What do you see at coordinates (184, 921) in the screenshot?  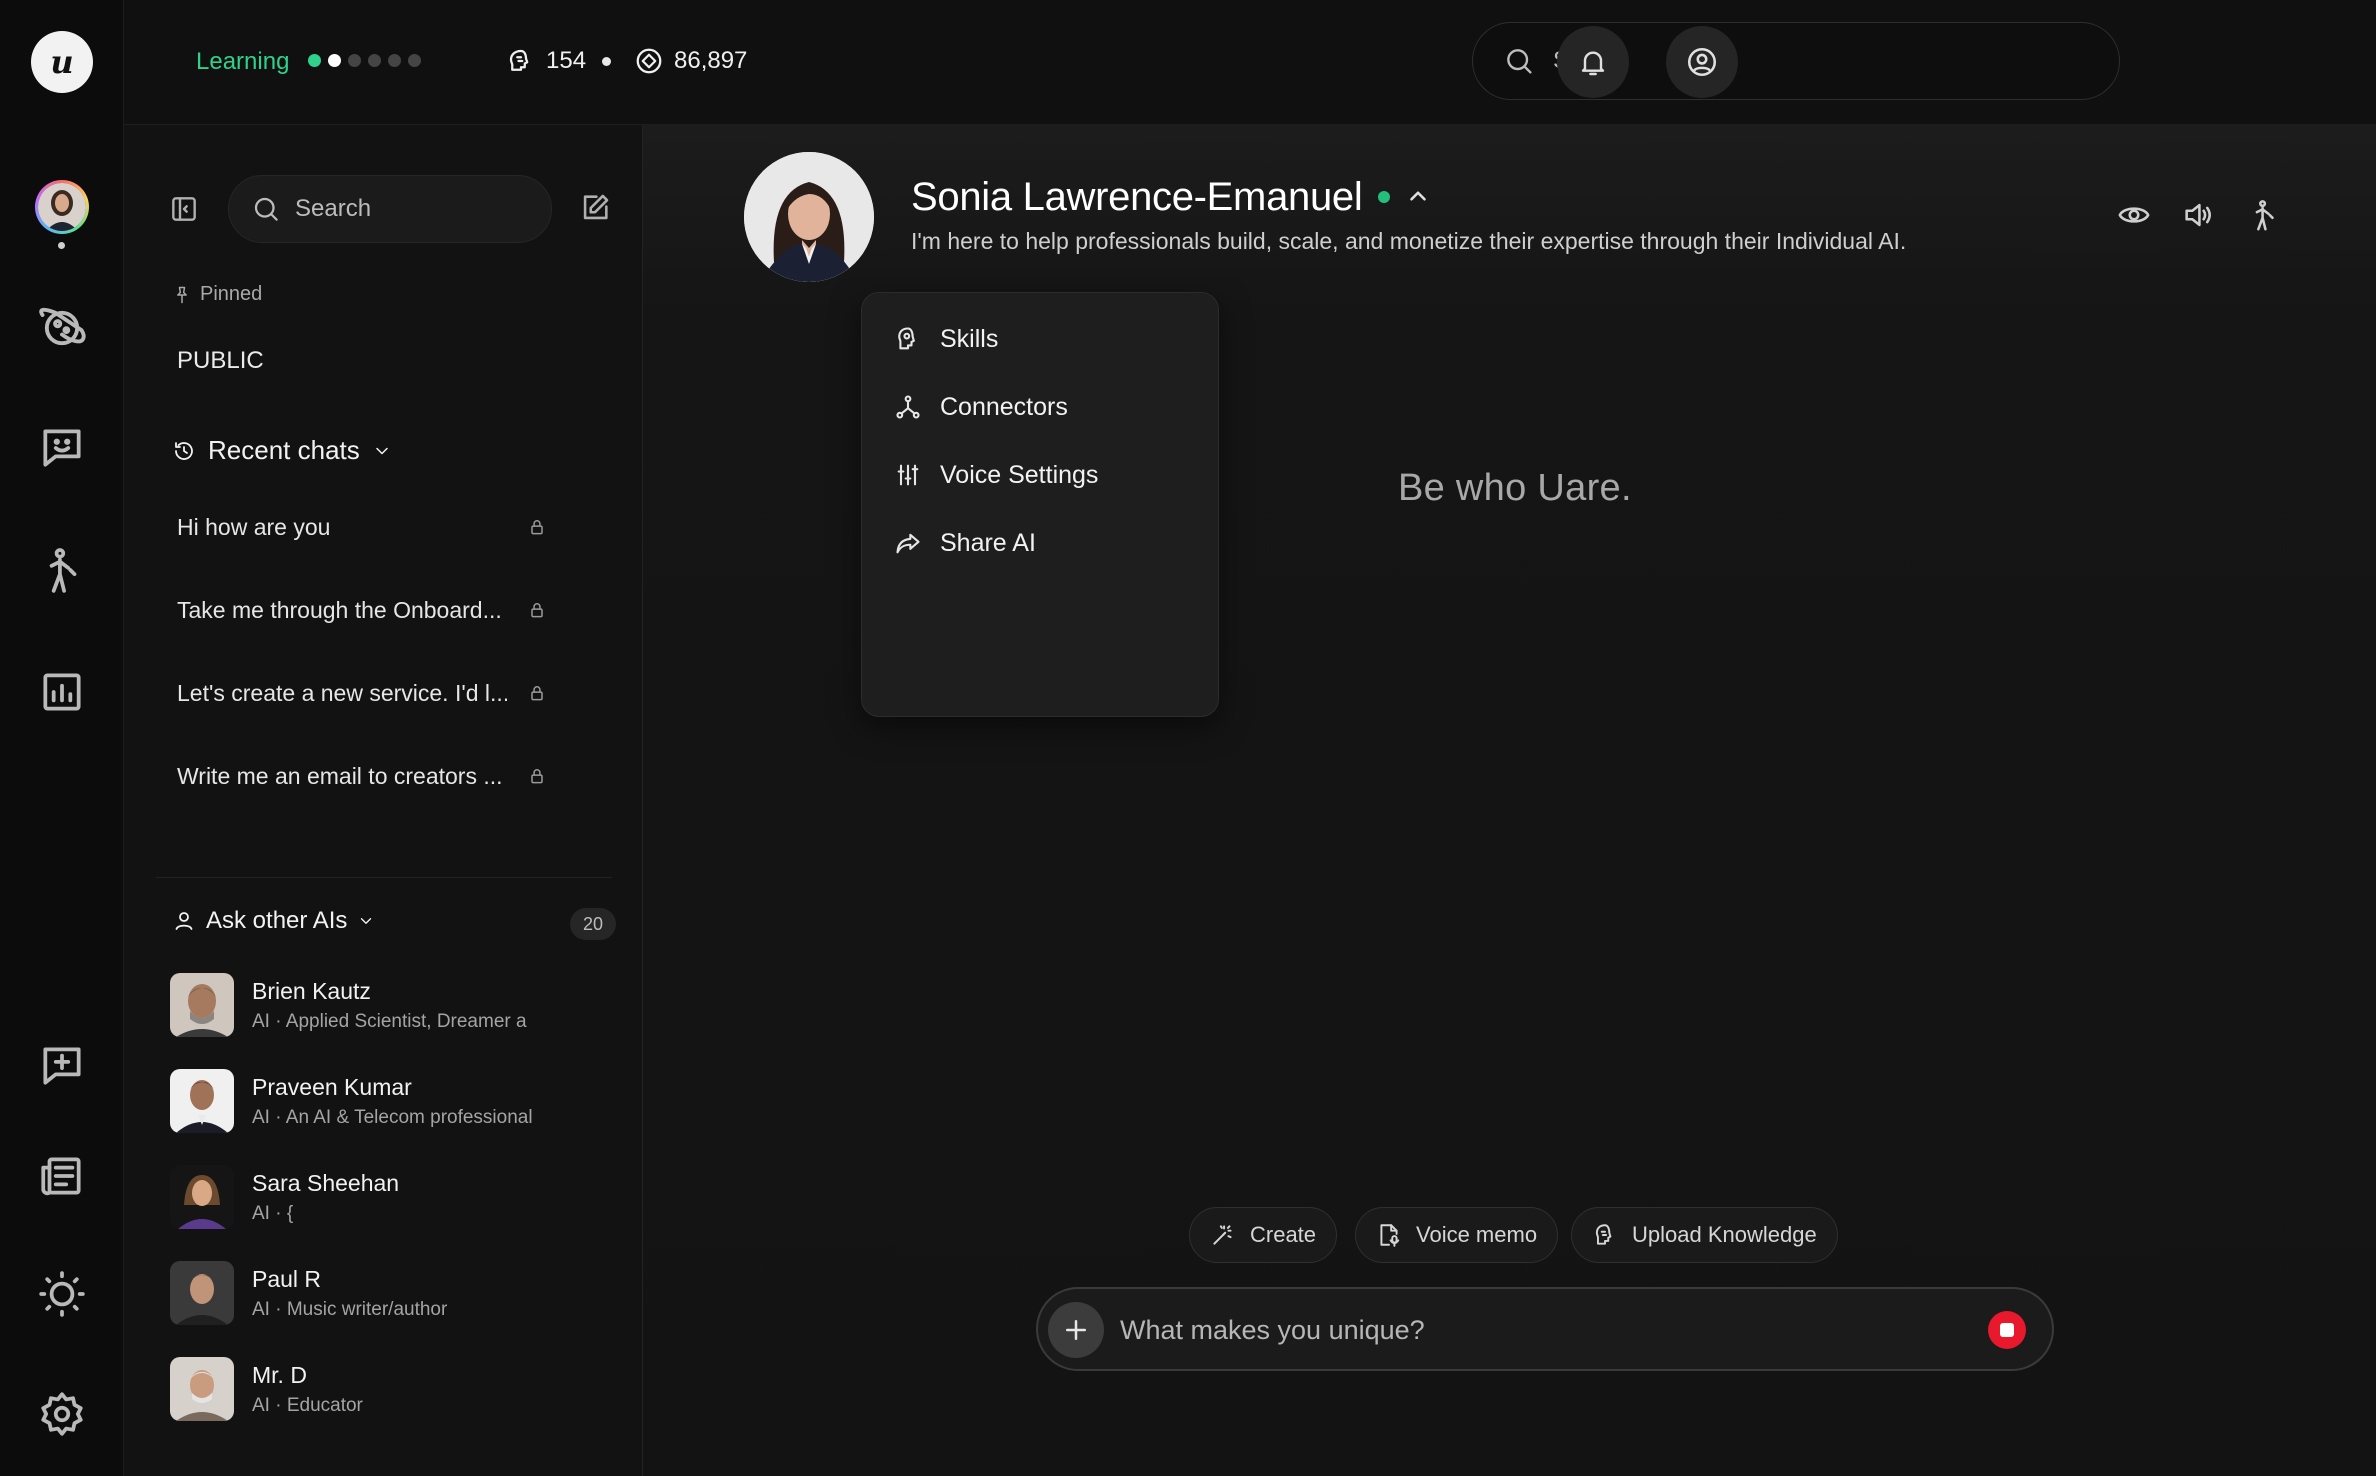 I see `user-icon` at bounding box center [184, 921].